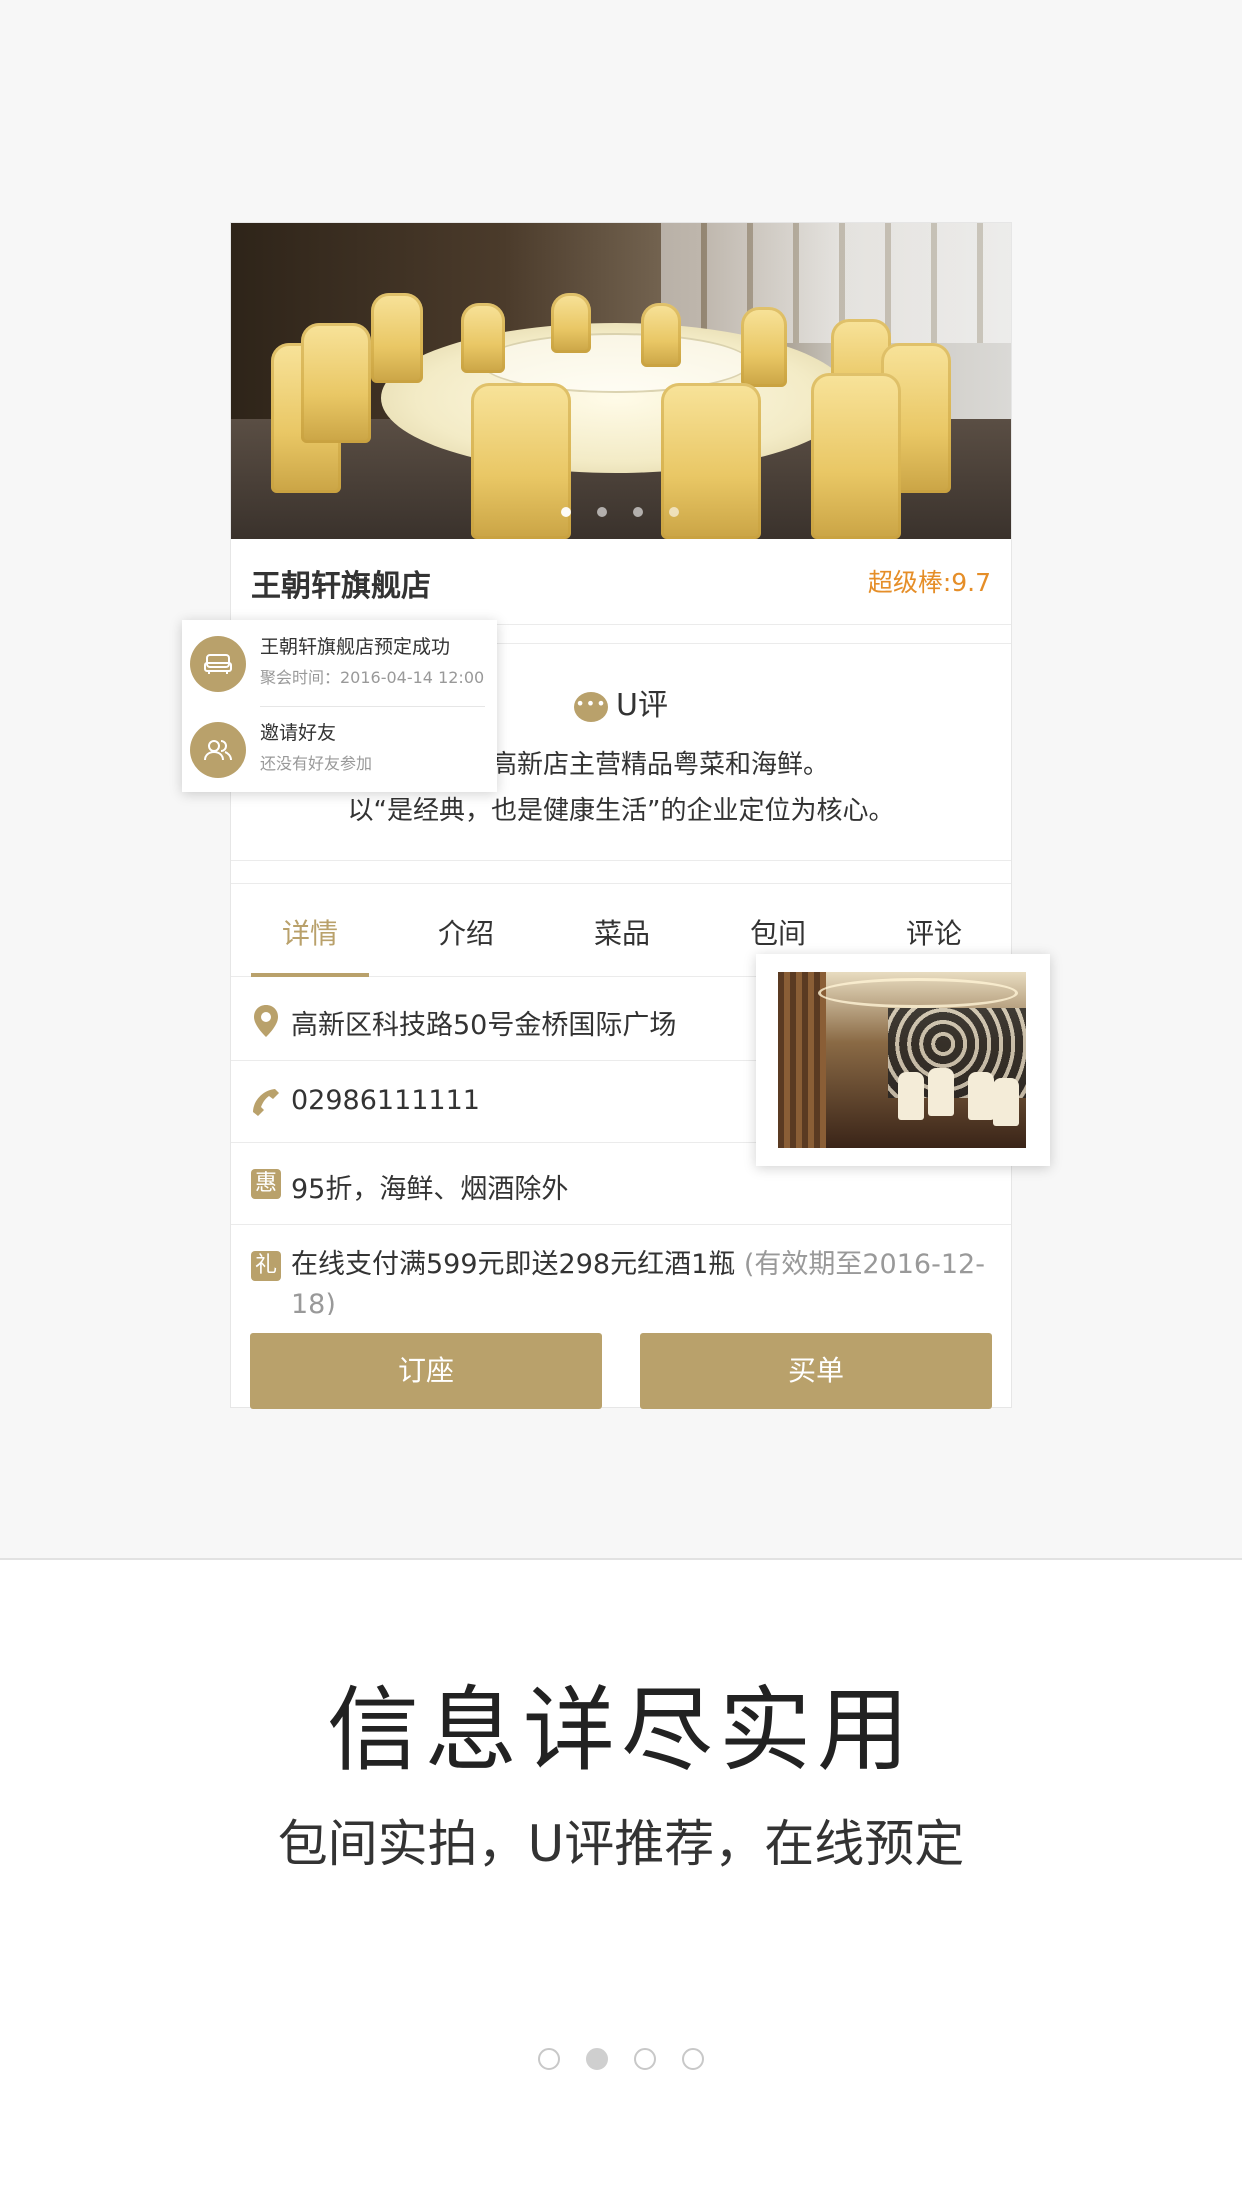 This screenshot has height=2208, width=1242. Describe the element at coordinates (298, 733) in the screenshot. I see `invite-friends-title: 邀请好友` at that location.